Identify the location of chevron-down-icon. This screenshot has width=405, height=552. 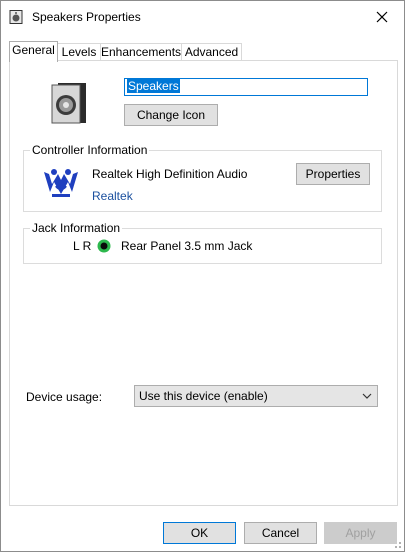
(367, 396).